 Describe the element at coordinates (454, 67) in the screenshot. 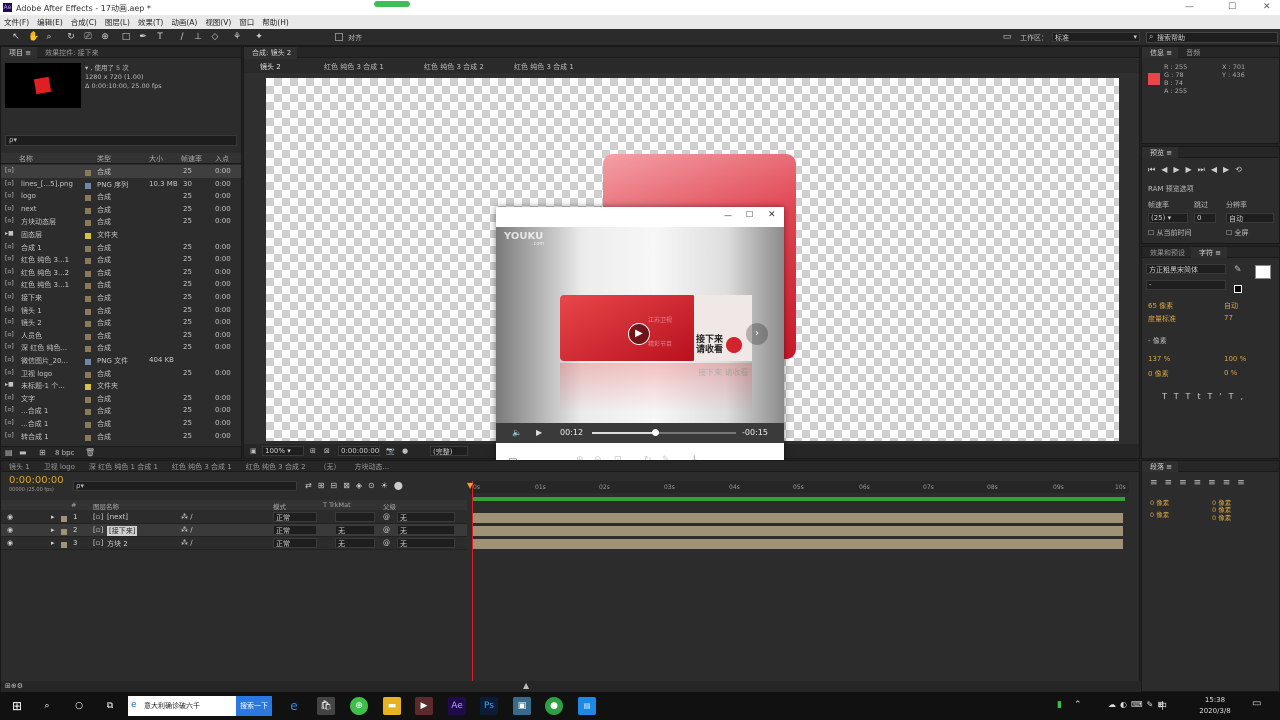

I see `breadcrumb-item: 红色 纯色 3 合成 2` at that location.